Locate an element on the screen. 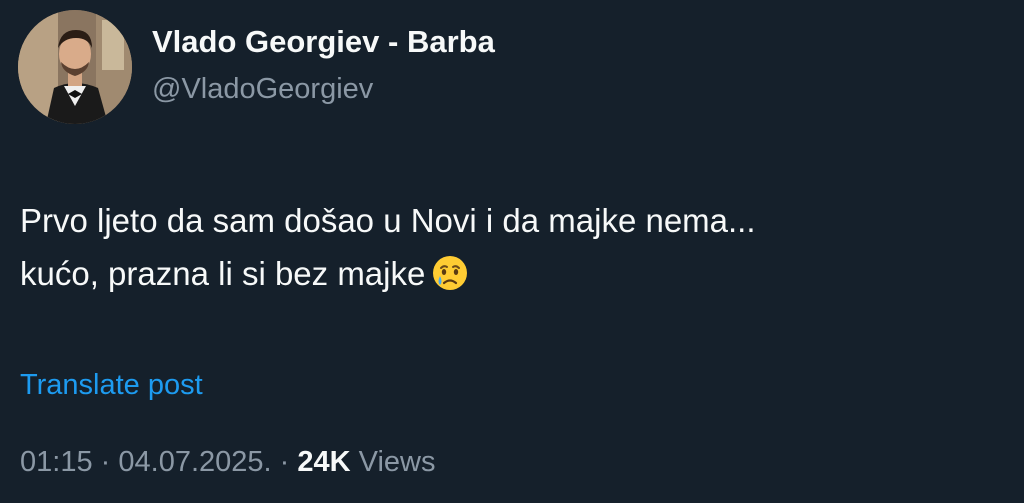  profile-photo-image is located at coordinates (75, 67).